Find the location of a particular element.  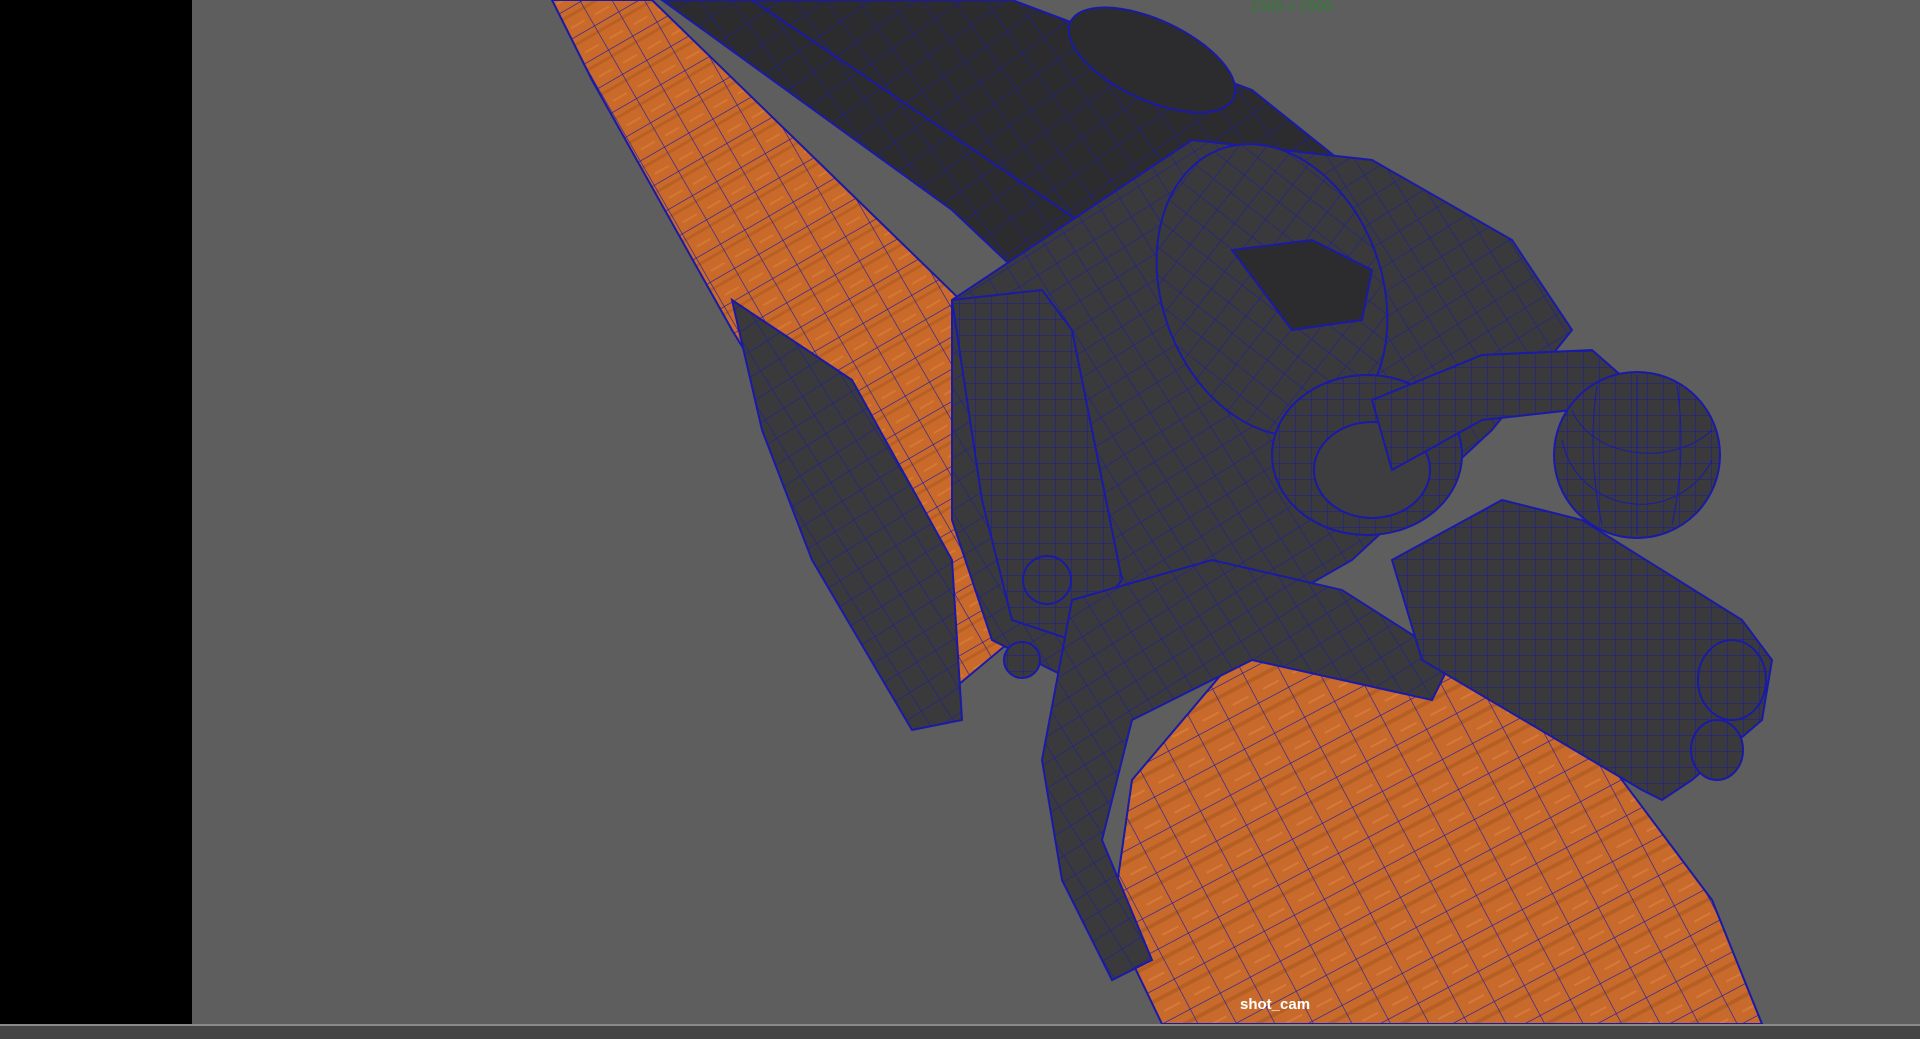

camera-name-label: shot_cam is located at coordinates (1275, 1004).